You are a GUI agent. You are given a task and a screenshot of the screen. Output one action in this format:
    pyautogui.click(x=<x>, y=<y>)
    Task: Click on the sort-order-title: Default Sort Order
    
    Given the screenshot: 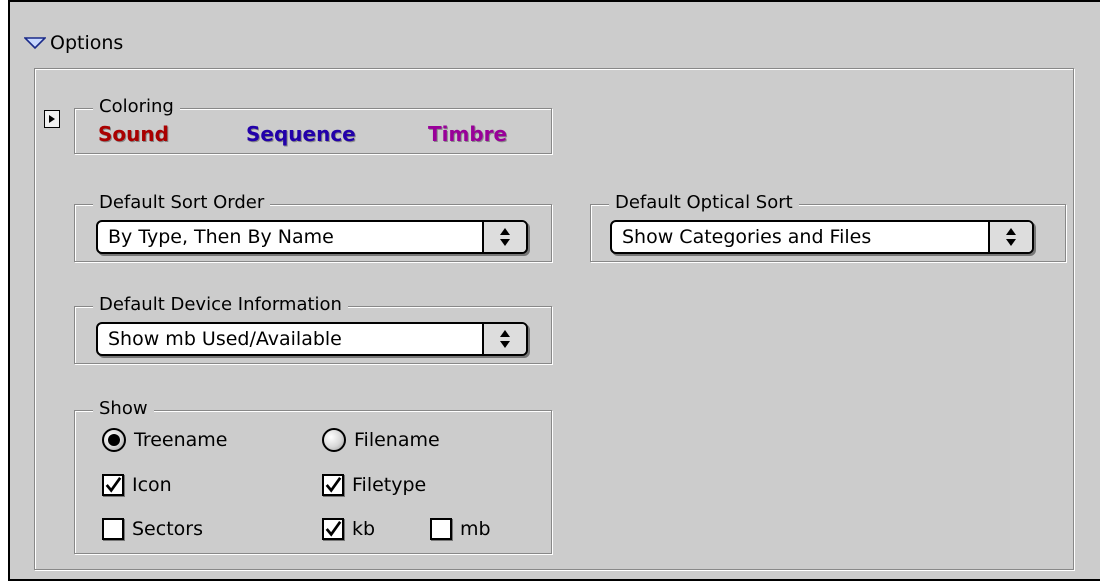 What is the action you would take?
    pyautogui.click(x=182, y=203)
    